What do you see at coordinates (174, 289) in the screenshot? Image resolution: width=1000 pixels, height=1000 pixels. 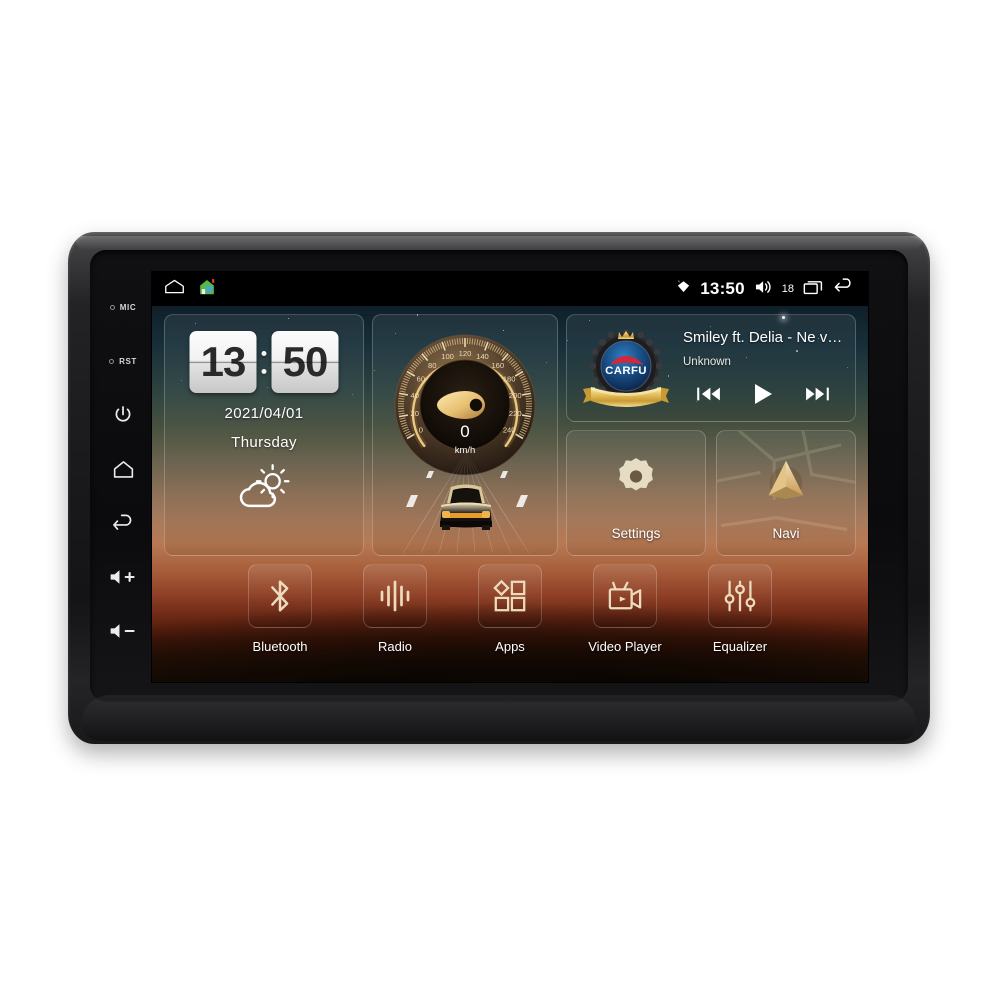 I see `home-outline-icon` at bounding box center [174, 289].